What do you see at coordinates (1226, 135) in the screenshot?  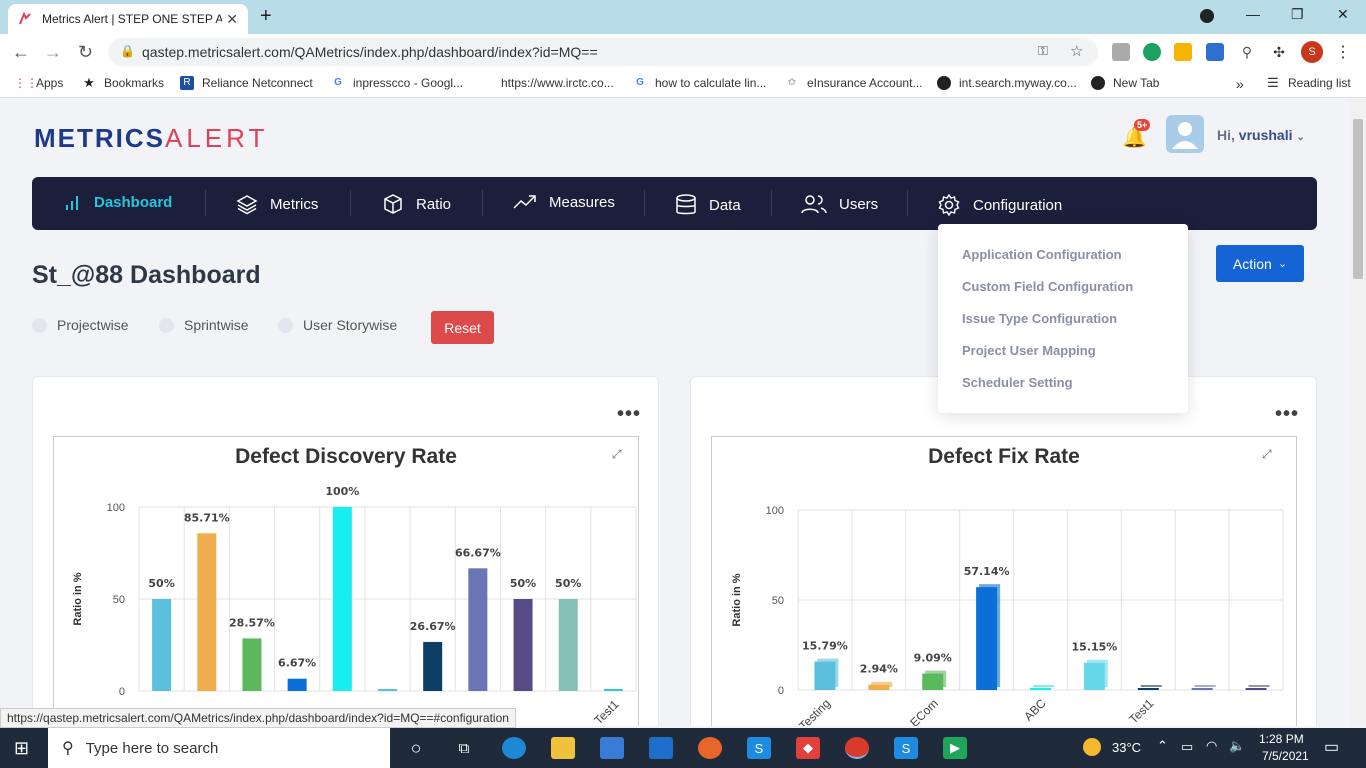 I see `greeting-text: Hi,` at bounding box center [1226, 135].